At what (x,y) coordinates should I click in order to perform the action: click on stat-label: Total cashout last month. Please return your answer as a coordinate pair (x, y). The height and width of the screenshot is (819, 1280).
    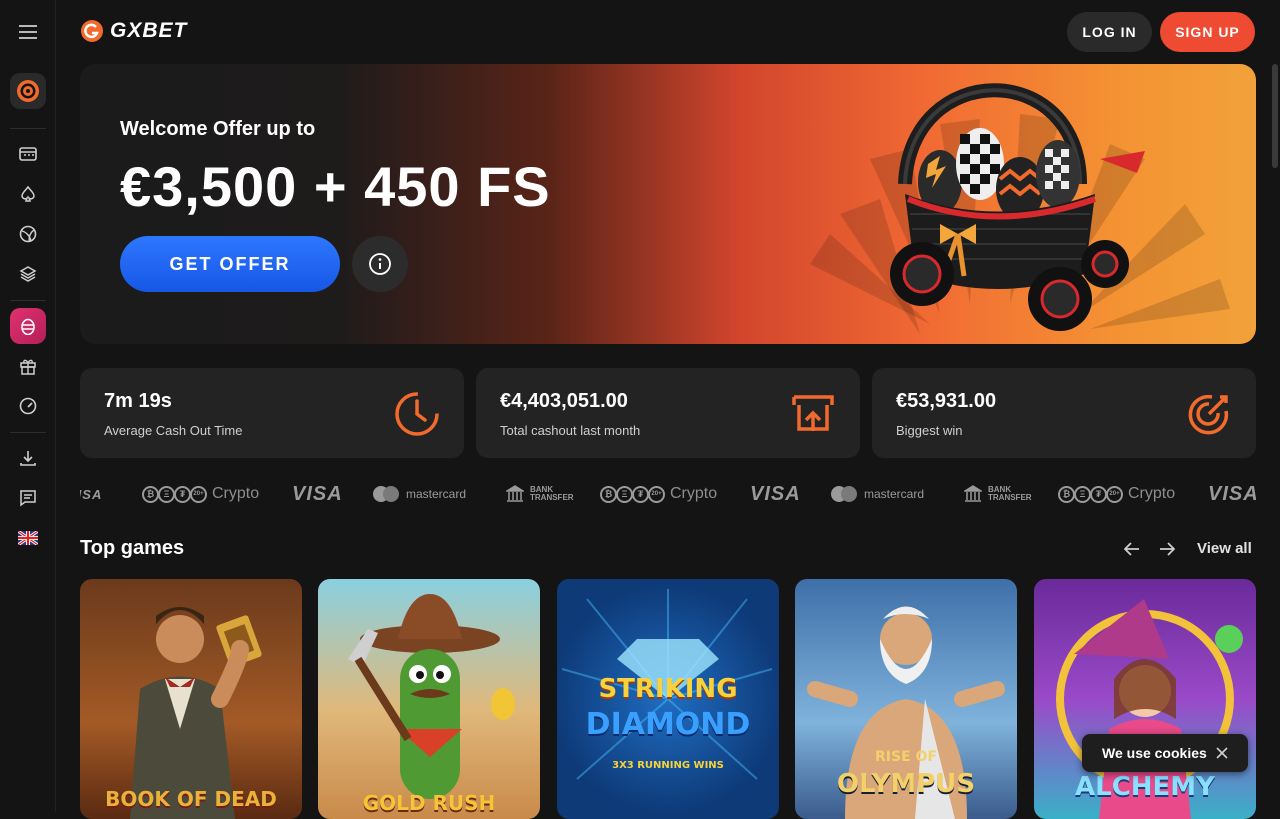
    Looking at the image, I should click on (570, 430).